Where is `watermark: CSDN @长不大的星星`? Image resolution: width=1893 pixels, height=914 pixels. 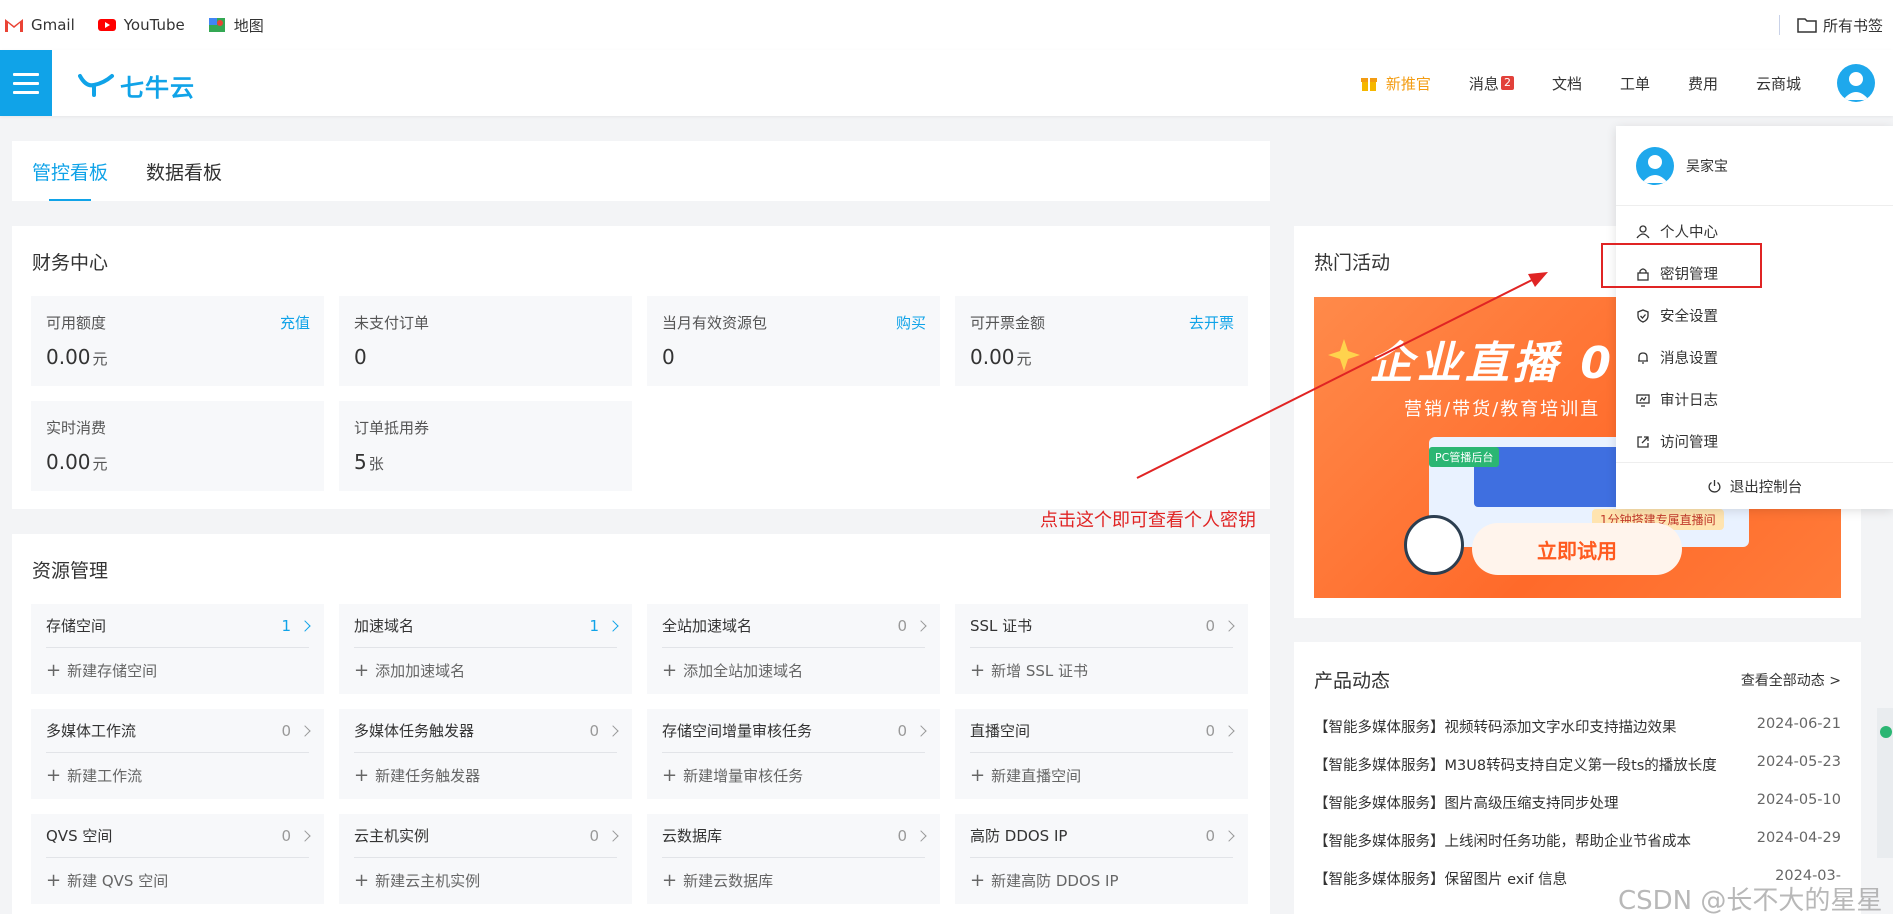
watermark: CSDN @长不大的星星 is located at coordinates (1750, 900).